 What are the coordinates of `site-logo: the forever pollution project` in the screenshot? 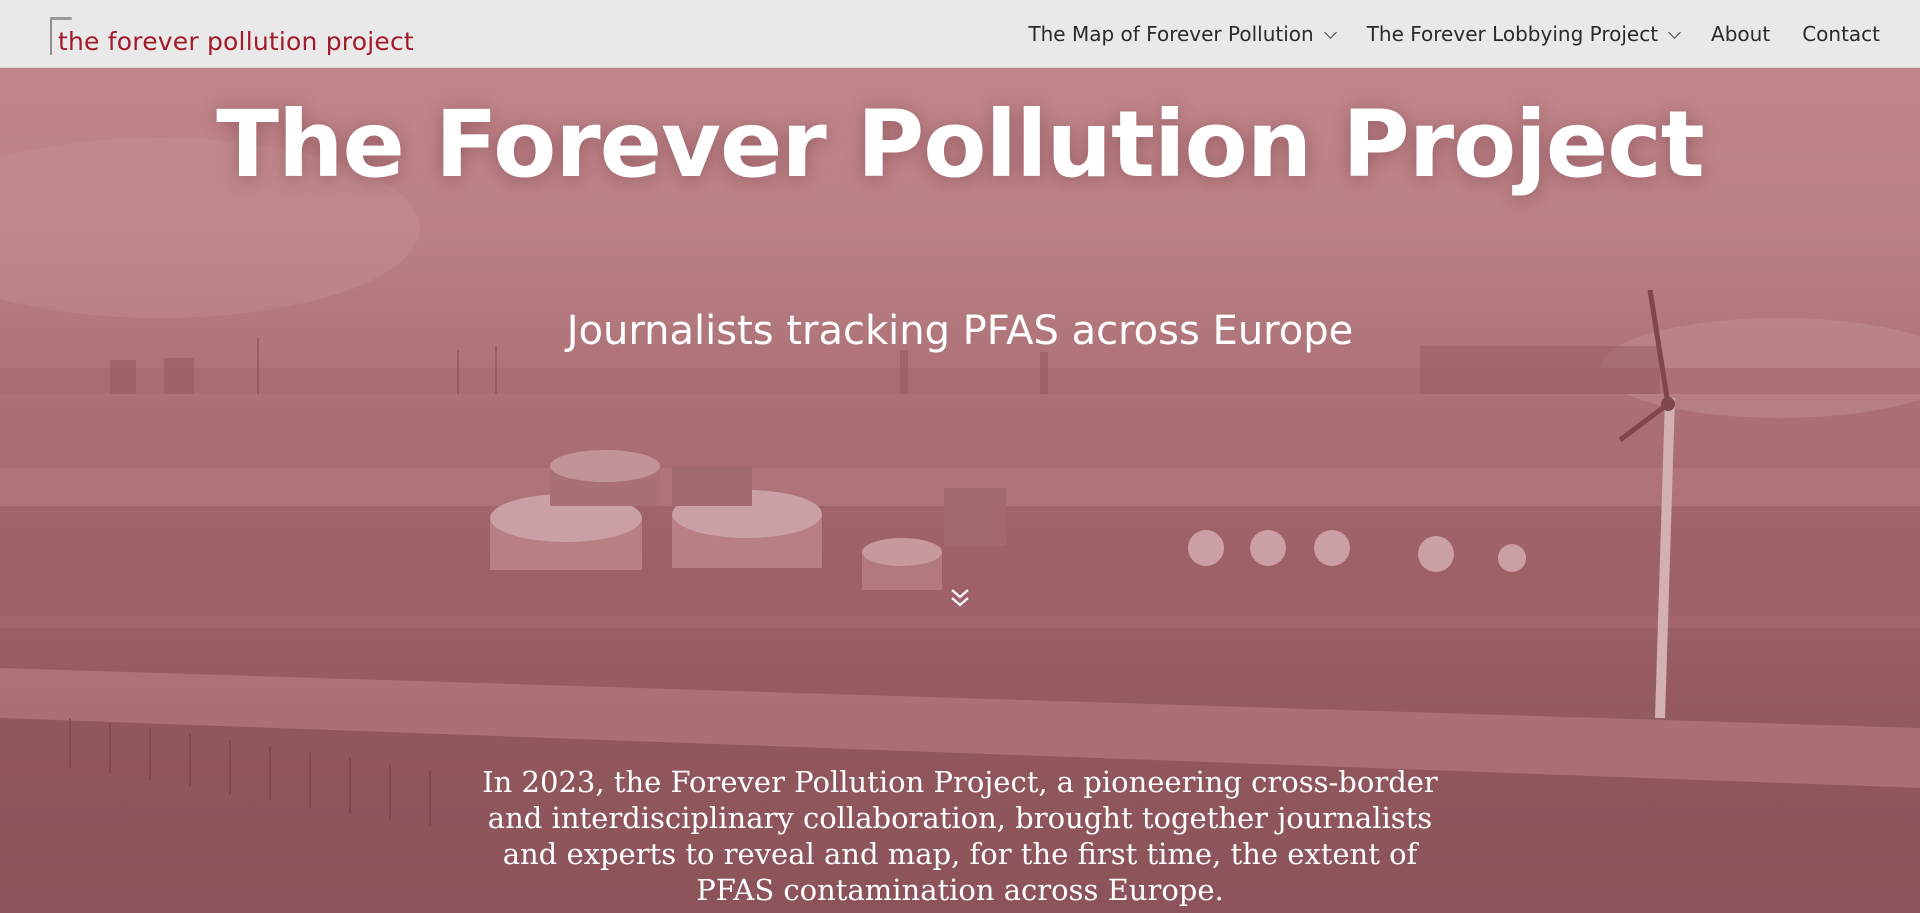 It's located at (231, 35).